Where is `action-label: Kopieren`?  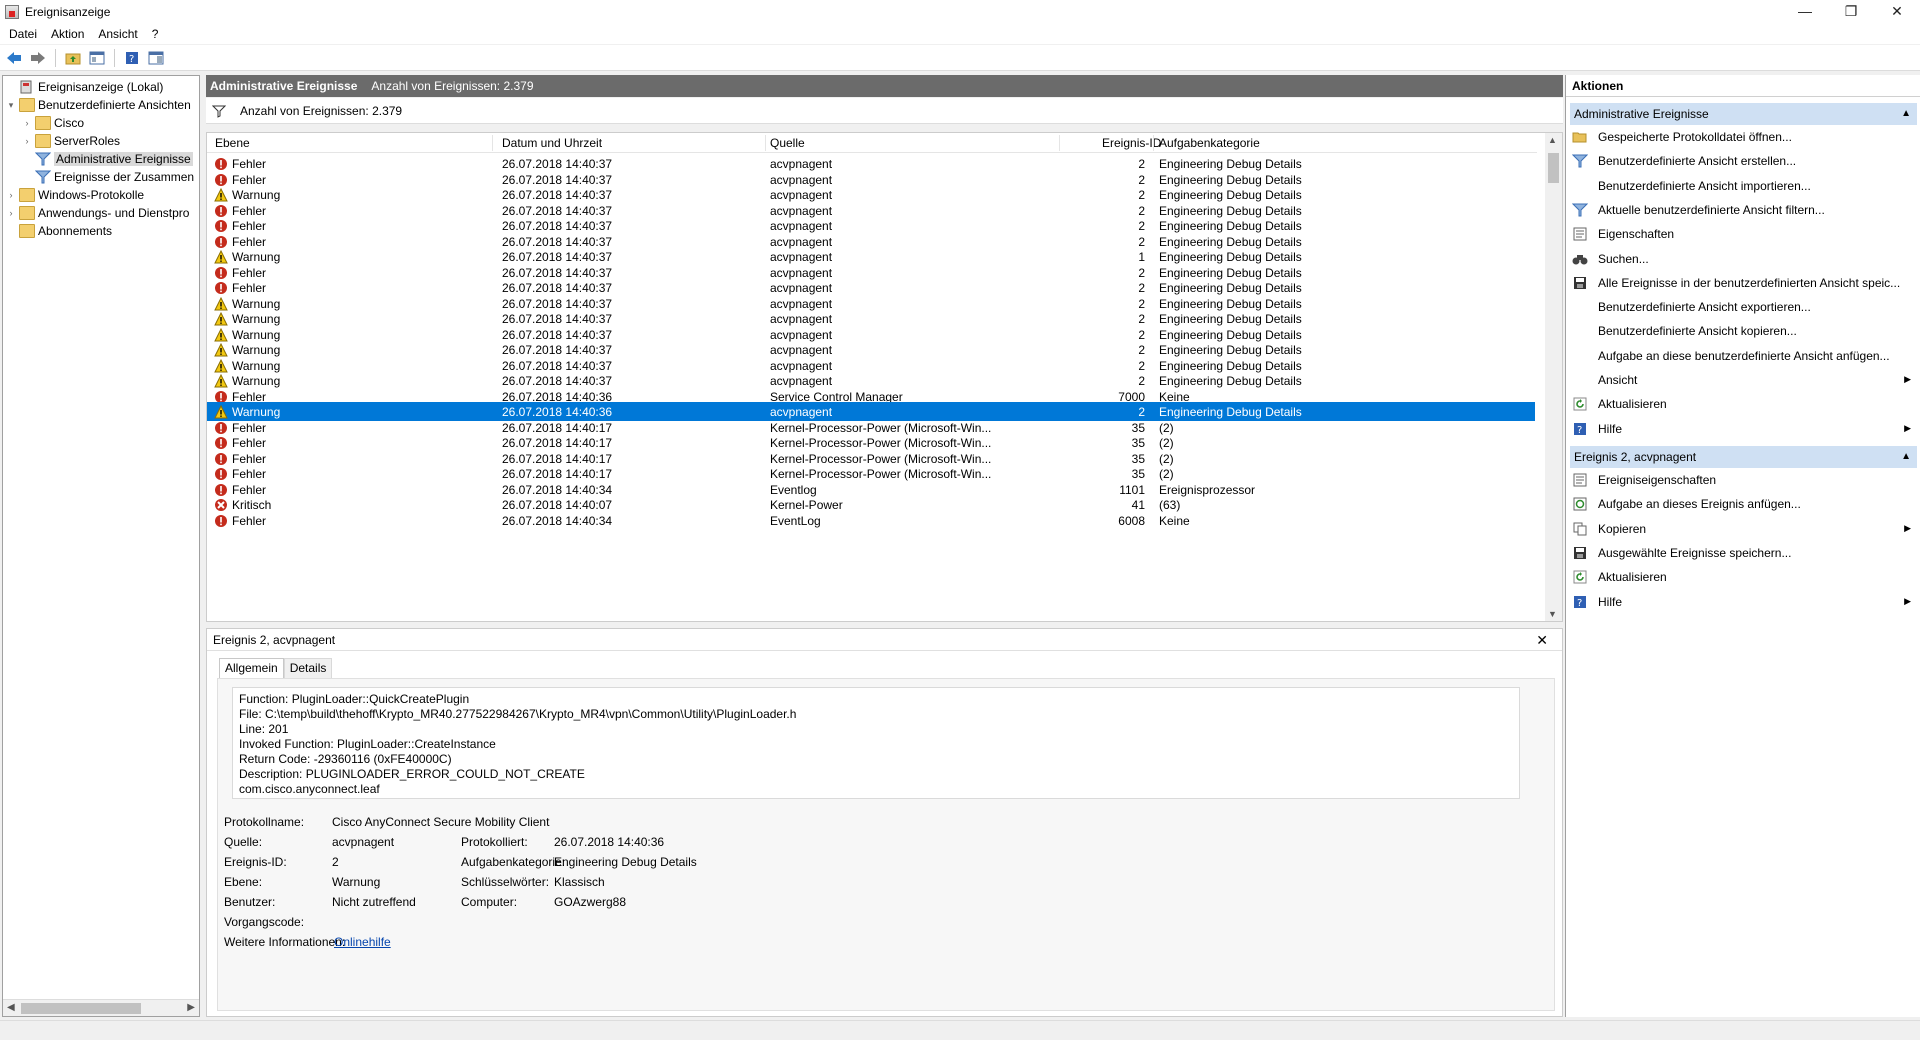
action-label: Kopieren is located at coordinates (1622, 528).